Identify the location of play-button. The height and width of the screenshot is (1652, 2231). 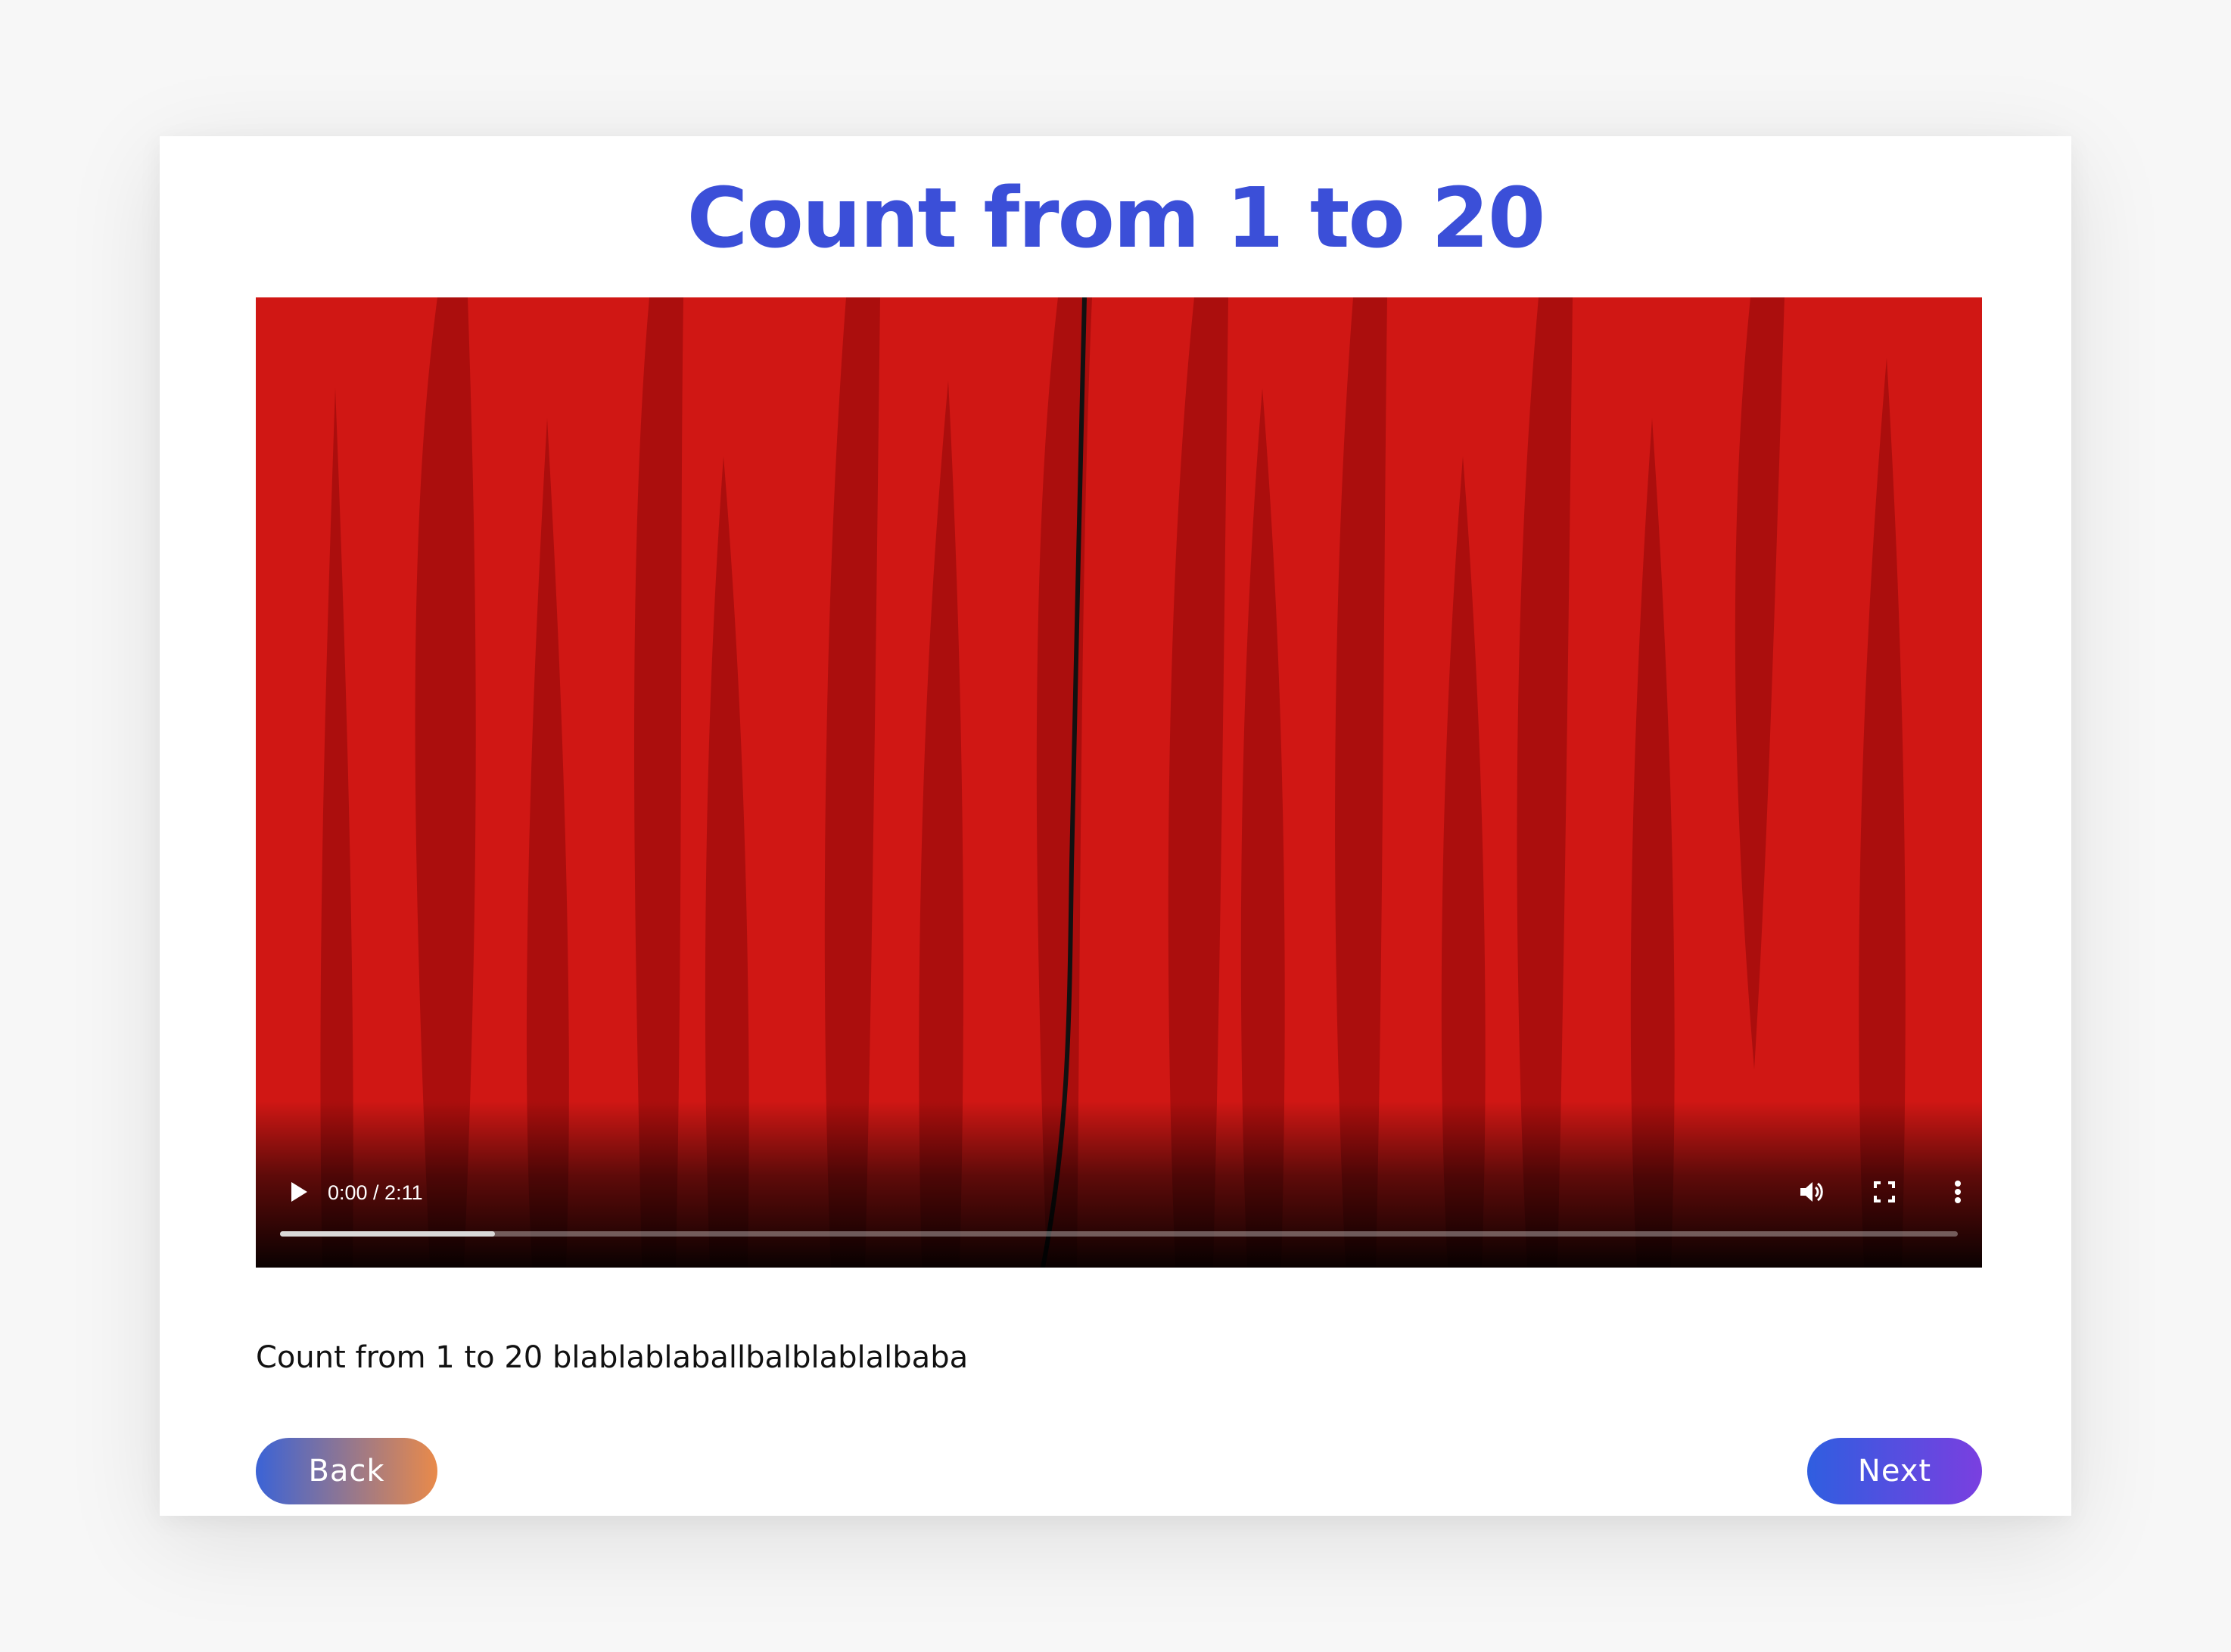
(298, 1191).